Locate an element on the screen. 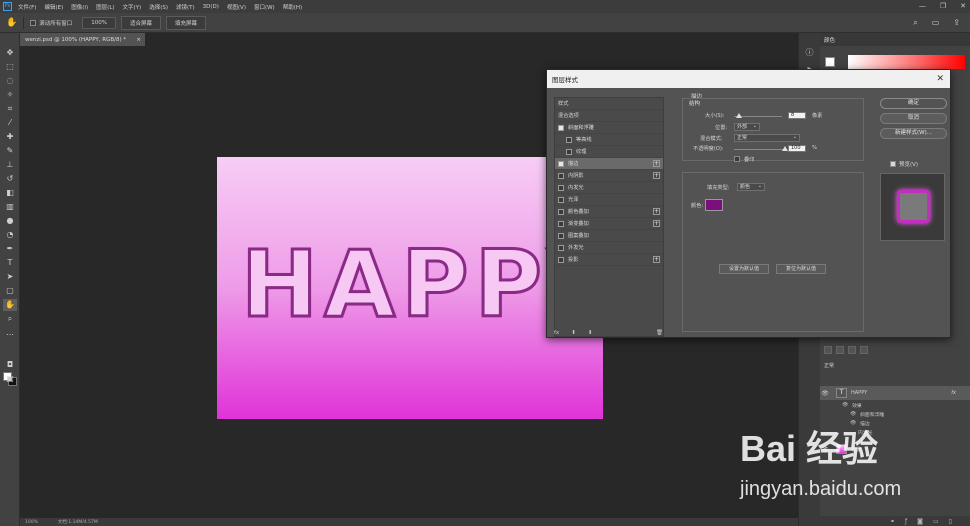 Image resolution: width=970 pixels, height=526 pixels. dodge-tool-icon: ◔ is located at coordinates (10, 235).